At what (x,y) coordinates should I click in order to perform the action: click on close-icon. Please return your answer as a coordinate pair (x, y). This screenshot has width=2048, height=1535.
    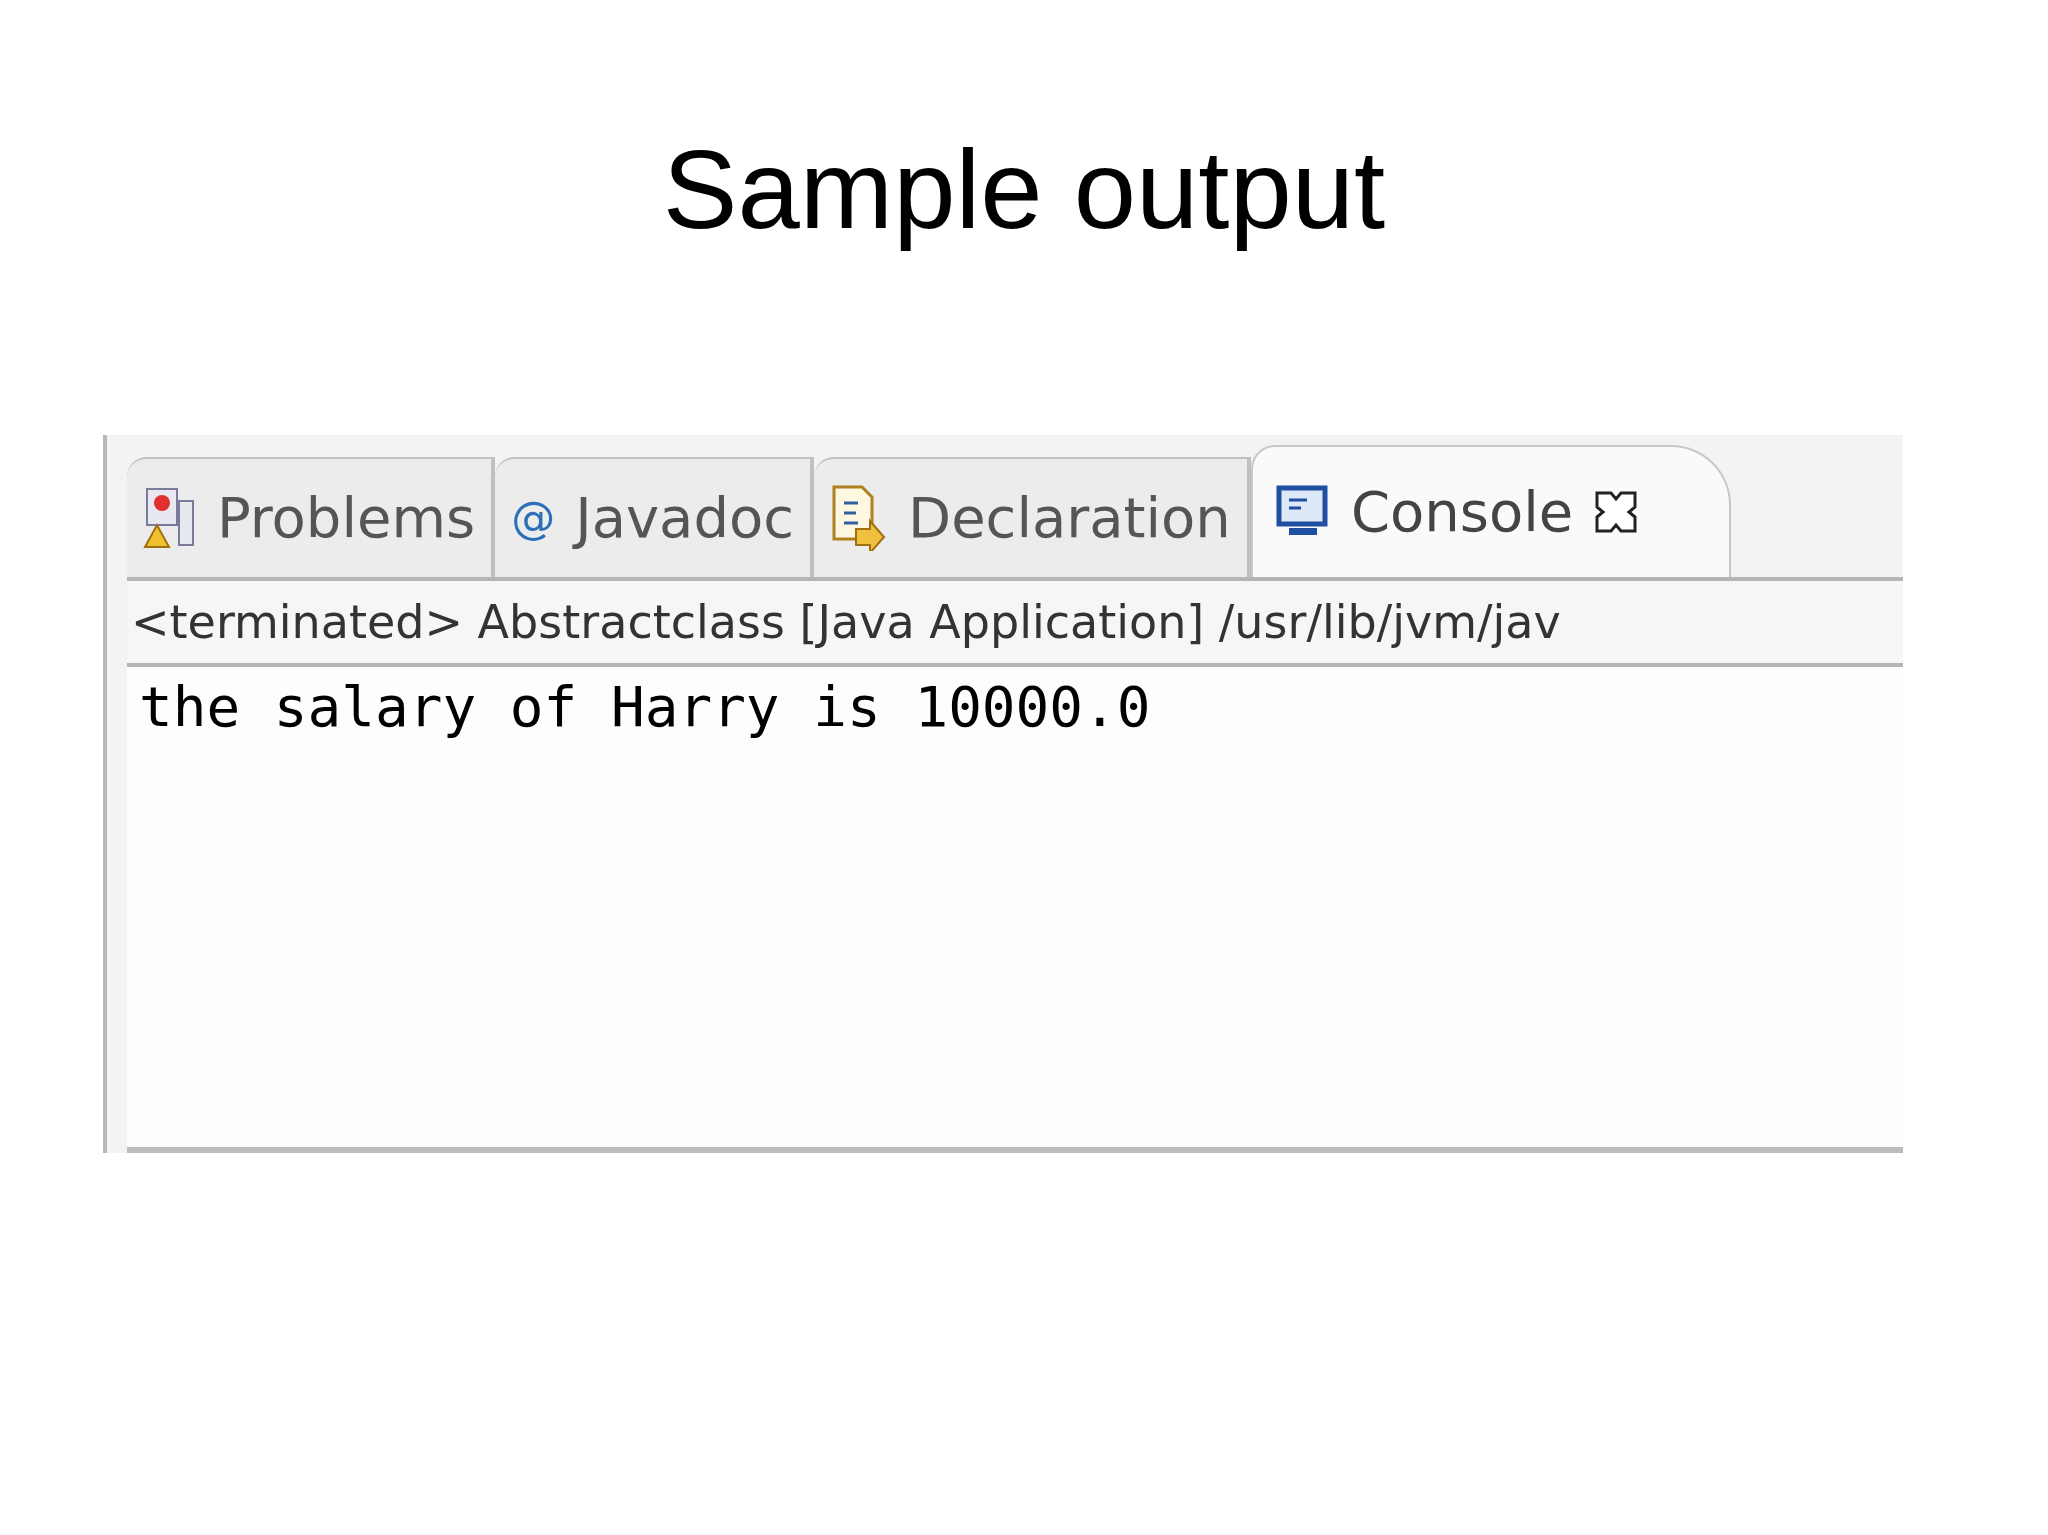
    Looking at the image, I should click on (1616, 512).